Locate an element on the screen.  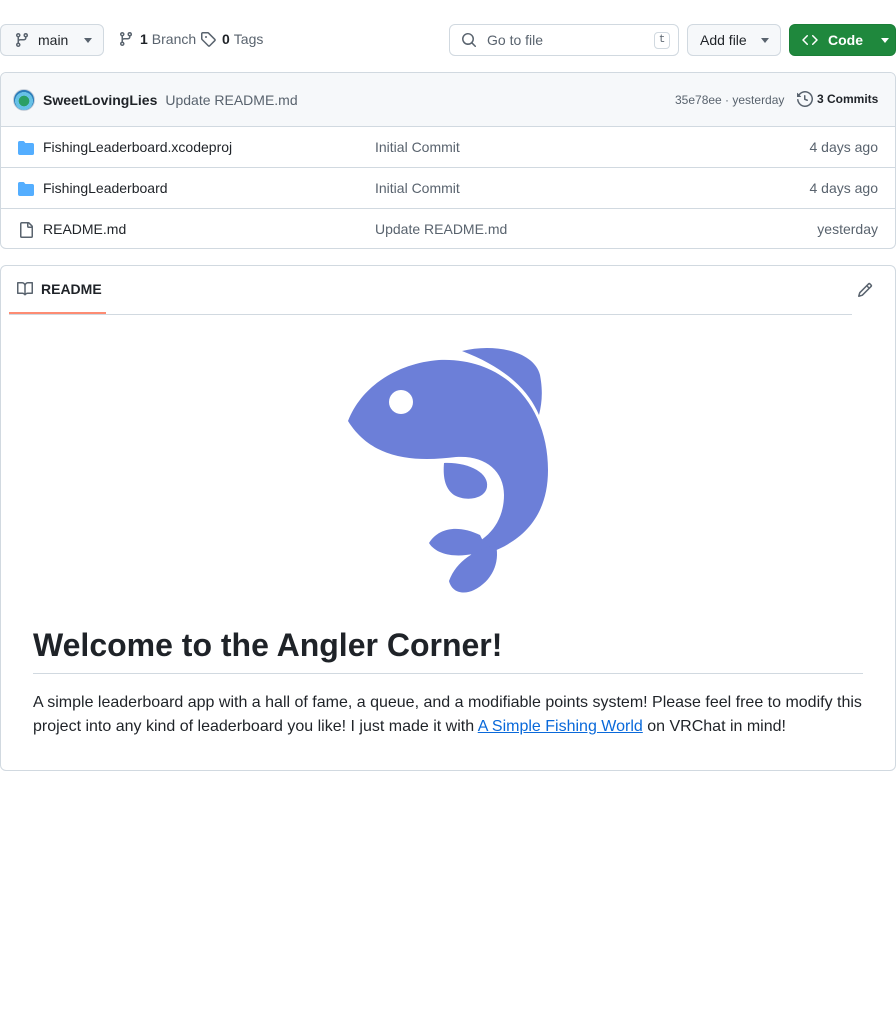
add-file-button: Add file is located at coordinates (734, 40).